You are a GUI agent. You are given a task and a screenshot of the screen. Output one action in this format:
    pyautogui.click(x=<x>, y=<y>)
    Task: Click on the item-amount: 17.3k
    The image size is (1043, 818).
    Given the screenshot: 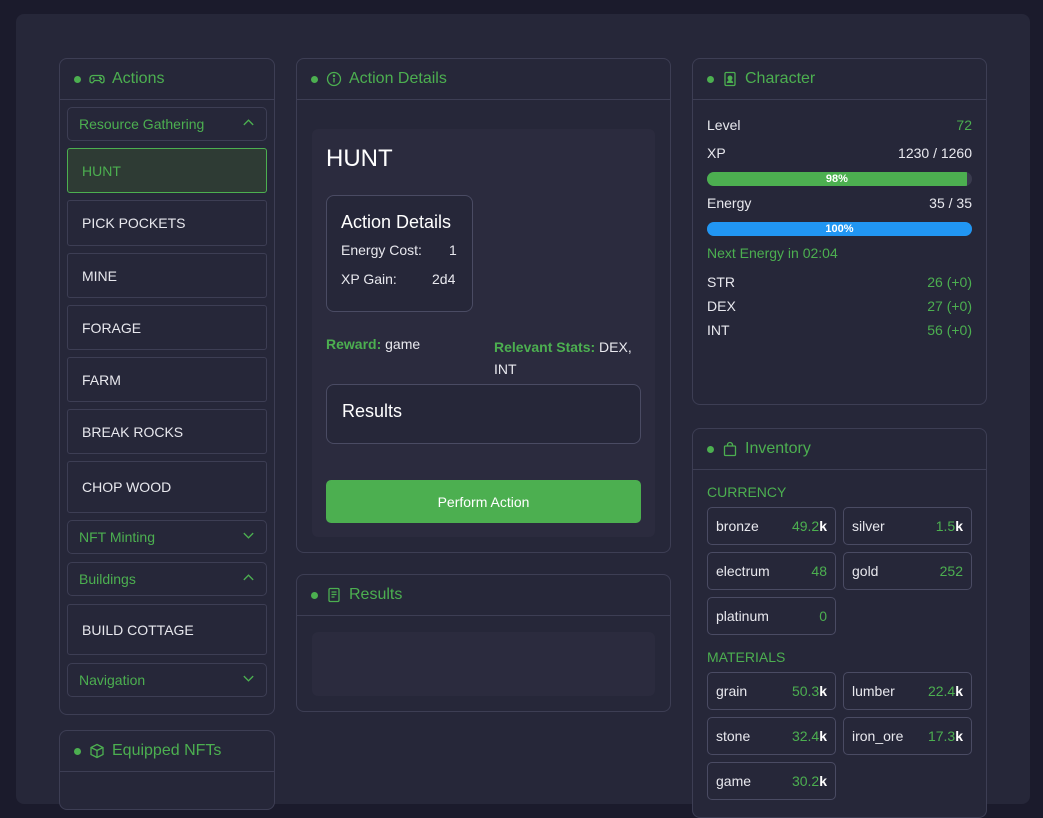 What is the action you would take?
    pyautogui.click(x=945, y=736)
    